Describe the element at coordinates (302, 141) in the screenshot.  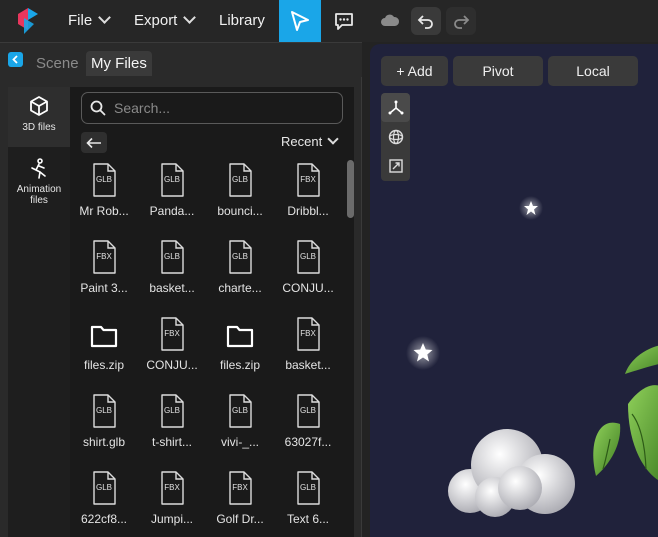
I see `sort-label: Recent` at that location.